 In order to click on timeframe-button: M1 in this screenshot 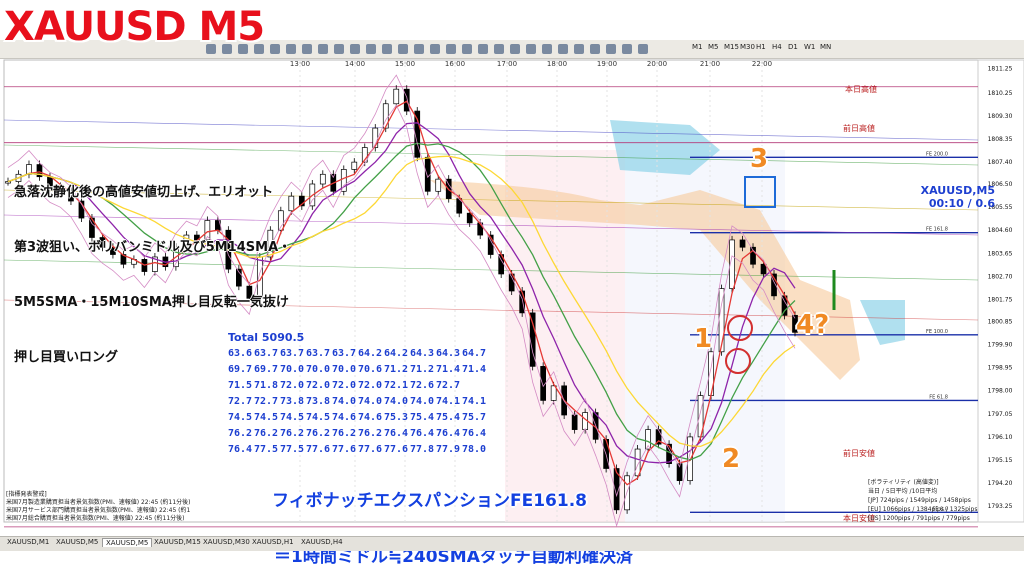, I will do `click(697, 47)`.